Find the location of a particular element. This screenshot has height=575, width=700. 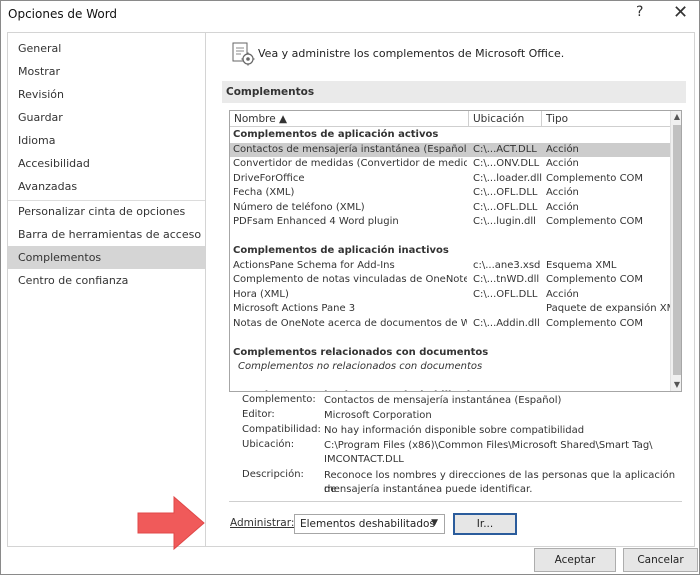

manage-select-value: Elementos deshabilitados is located at coordinates (367, 524).